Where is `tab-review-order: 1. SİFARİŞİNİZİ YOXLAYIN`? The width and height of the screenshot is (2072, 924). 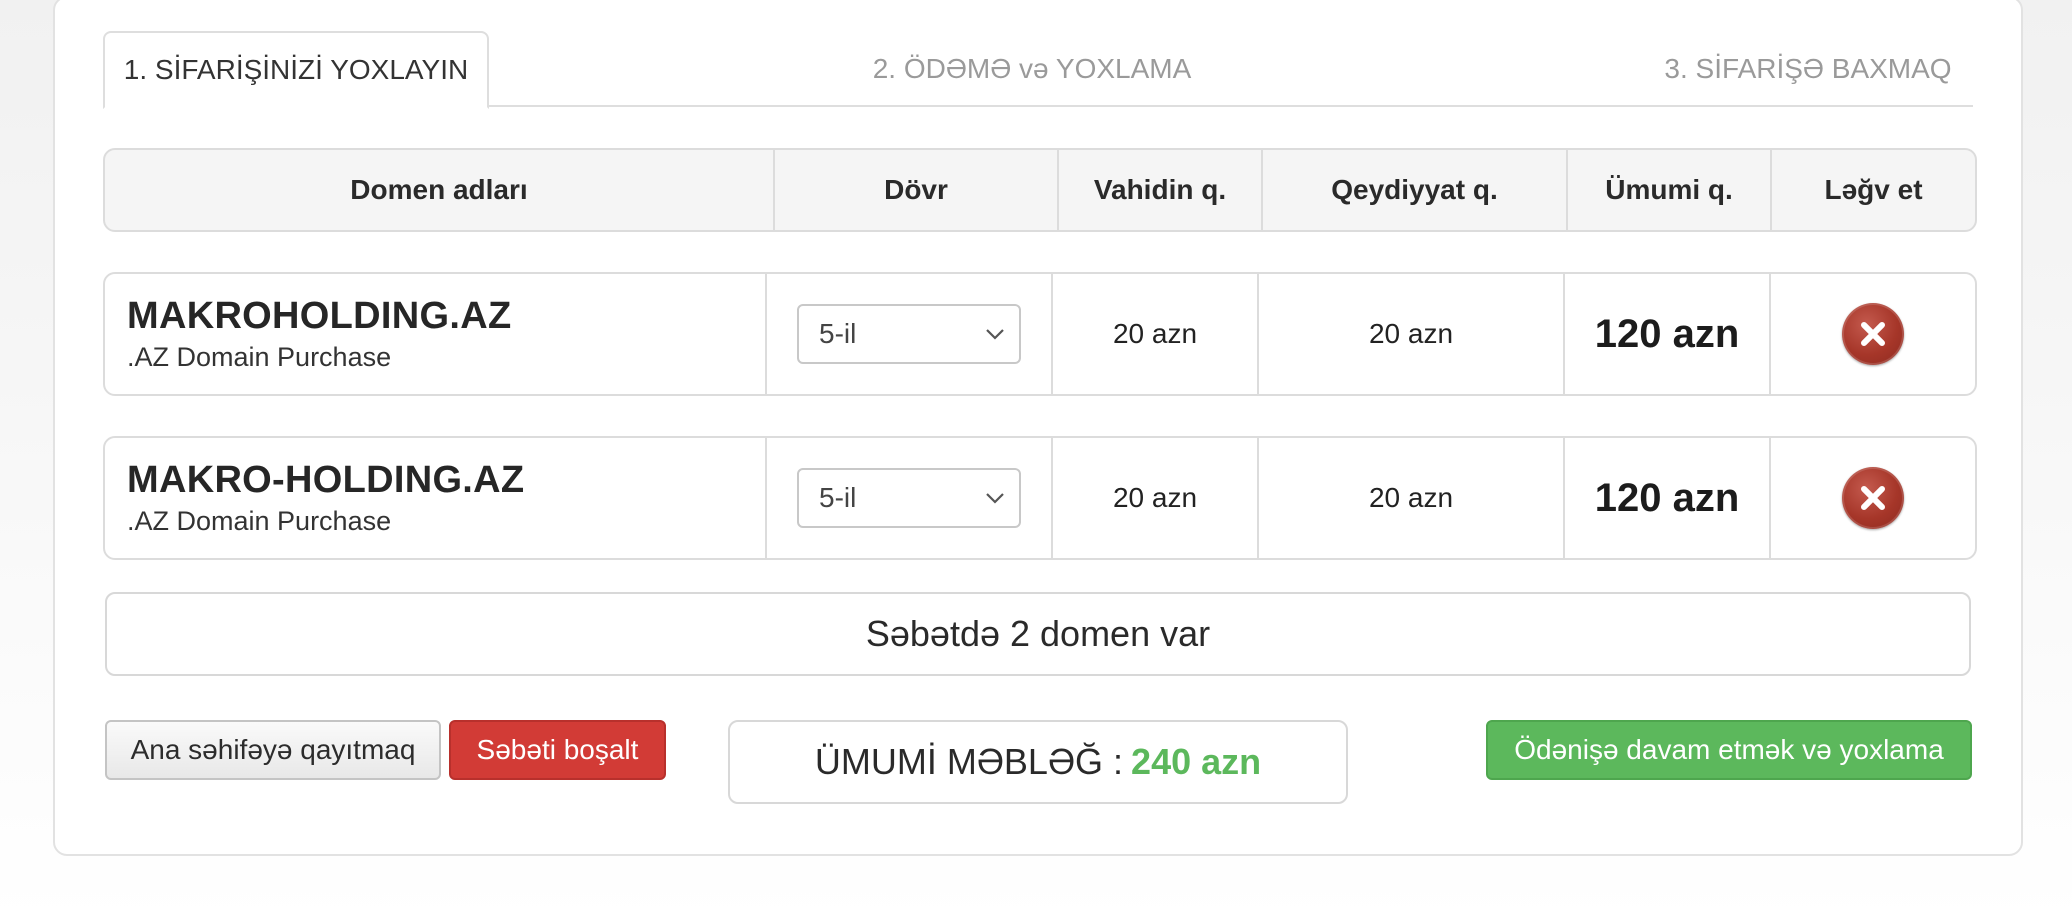
tab-review-order: 1. SİFARİŞİNİZİ YOXLAYIN is located at coordinates (296, 70).